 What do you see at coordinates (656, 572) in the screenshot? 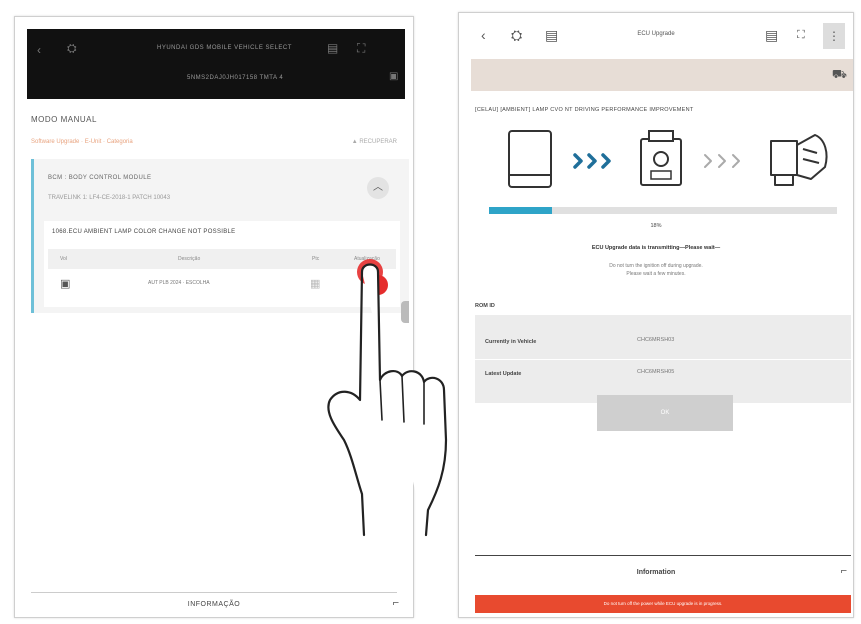
I see `information-footer-label: Information` at bounding box center [656, 572].